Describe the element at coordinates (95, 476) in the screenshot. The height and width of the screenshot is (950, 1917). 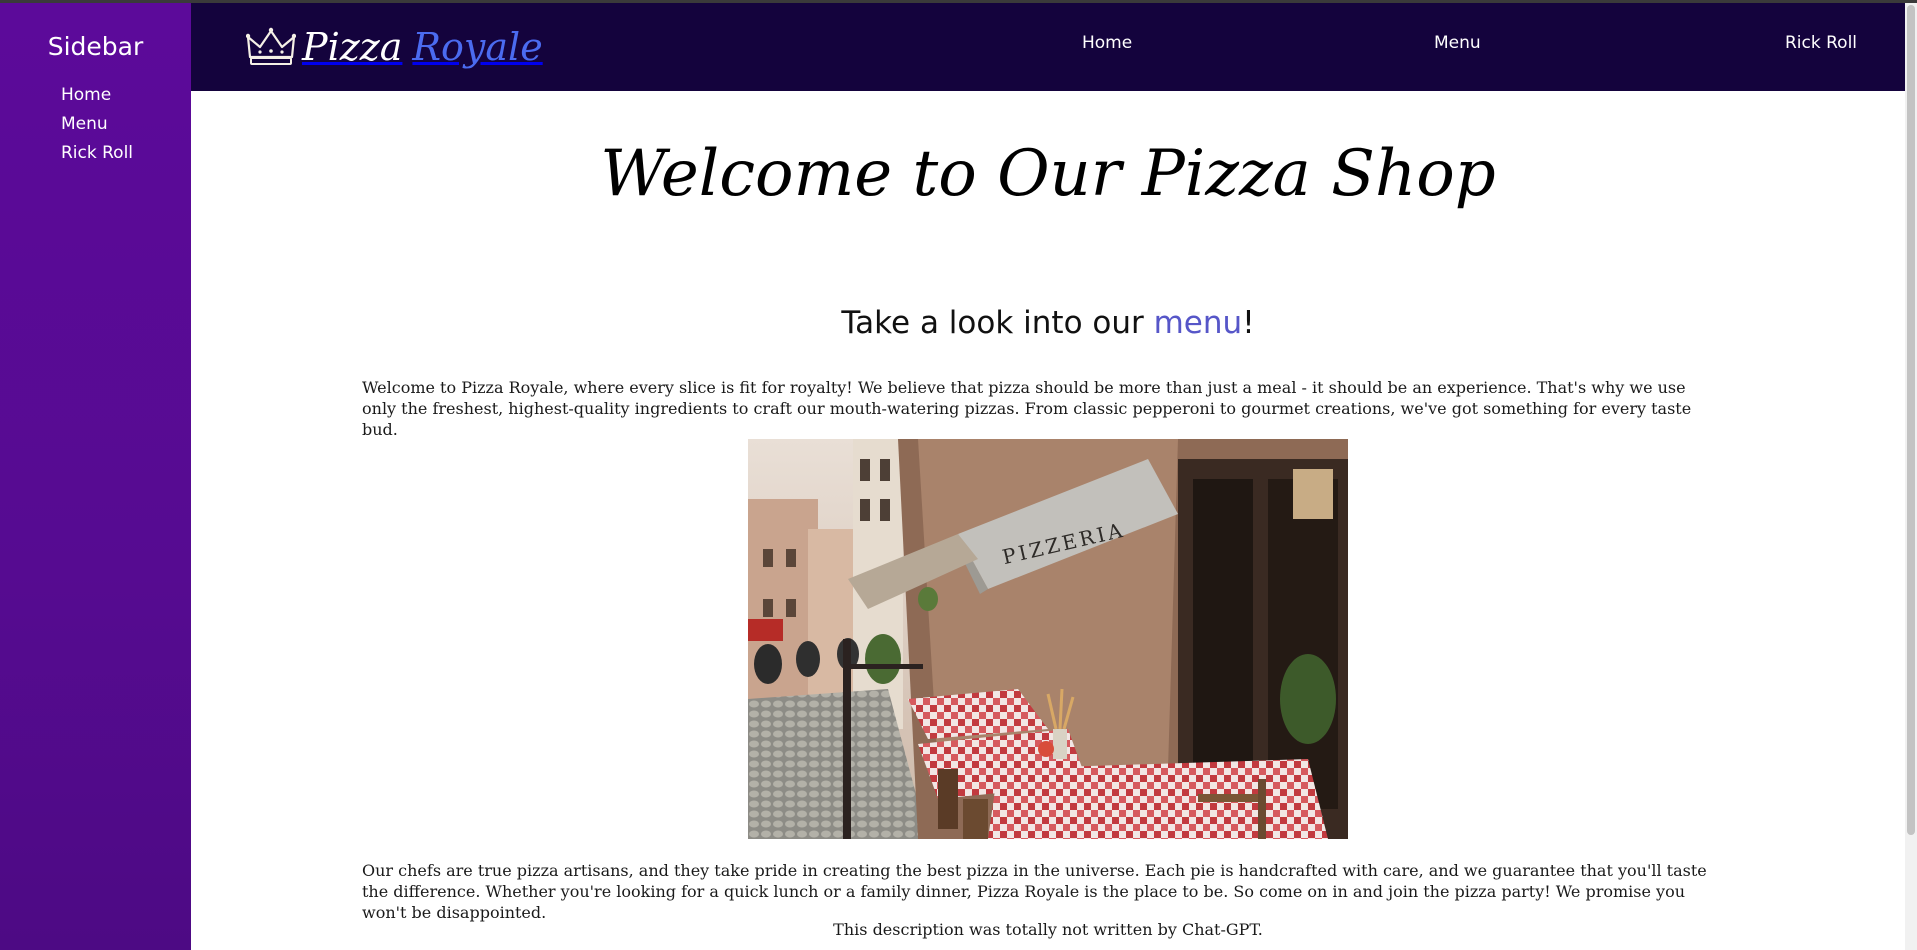
I see `sidebar: Sidebar Home Menu Rick Roll` at that location.